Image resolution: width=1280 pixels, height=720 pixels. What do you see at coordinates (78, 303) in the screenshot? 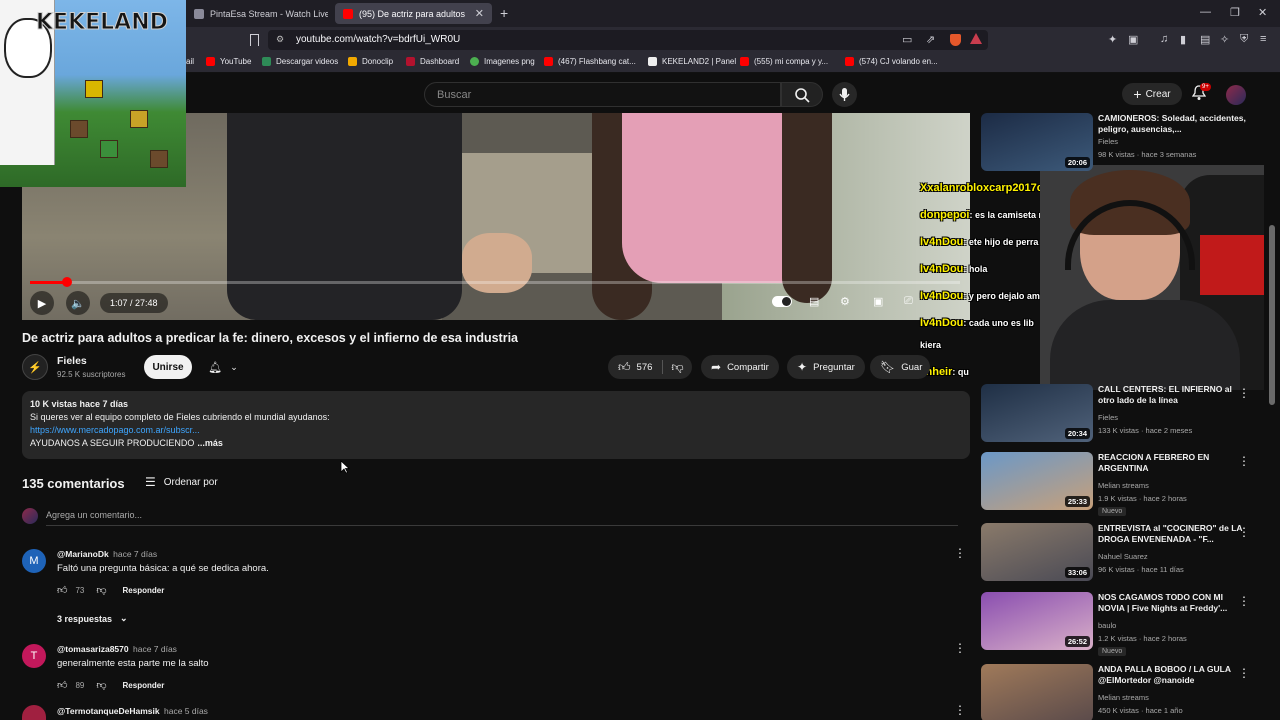
I see `mute-button: 🔈` at bounding box center [78, 303].